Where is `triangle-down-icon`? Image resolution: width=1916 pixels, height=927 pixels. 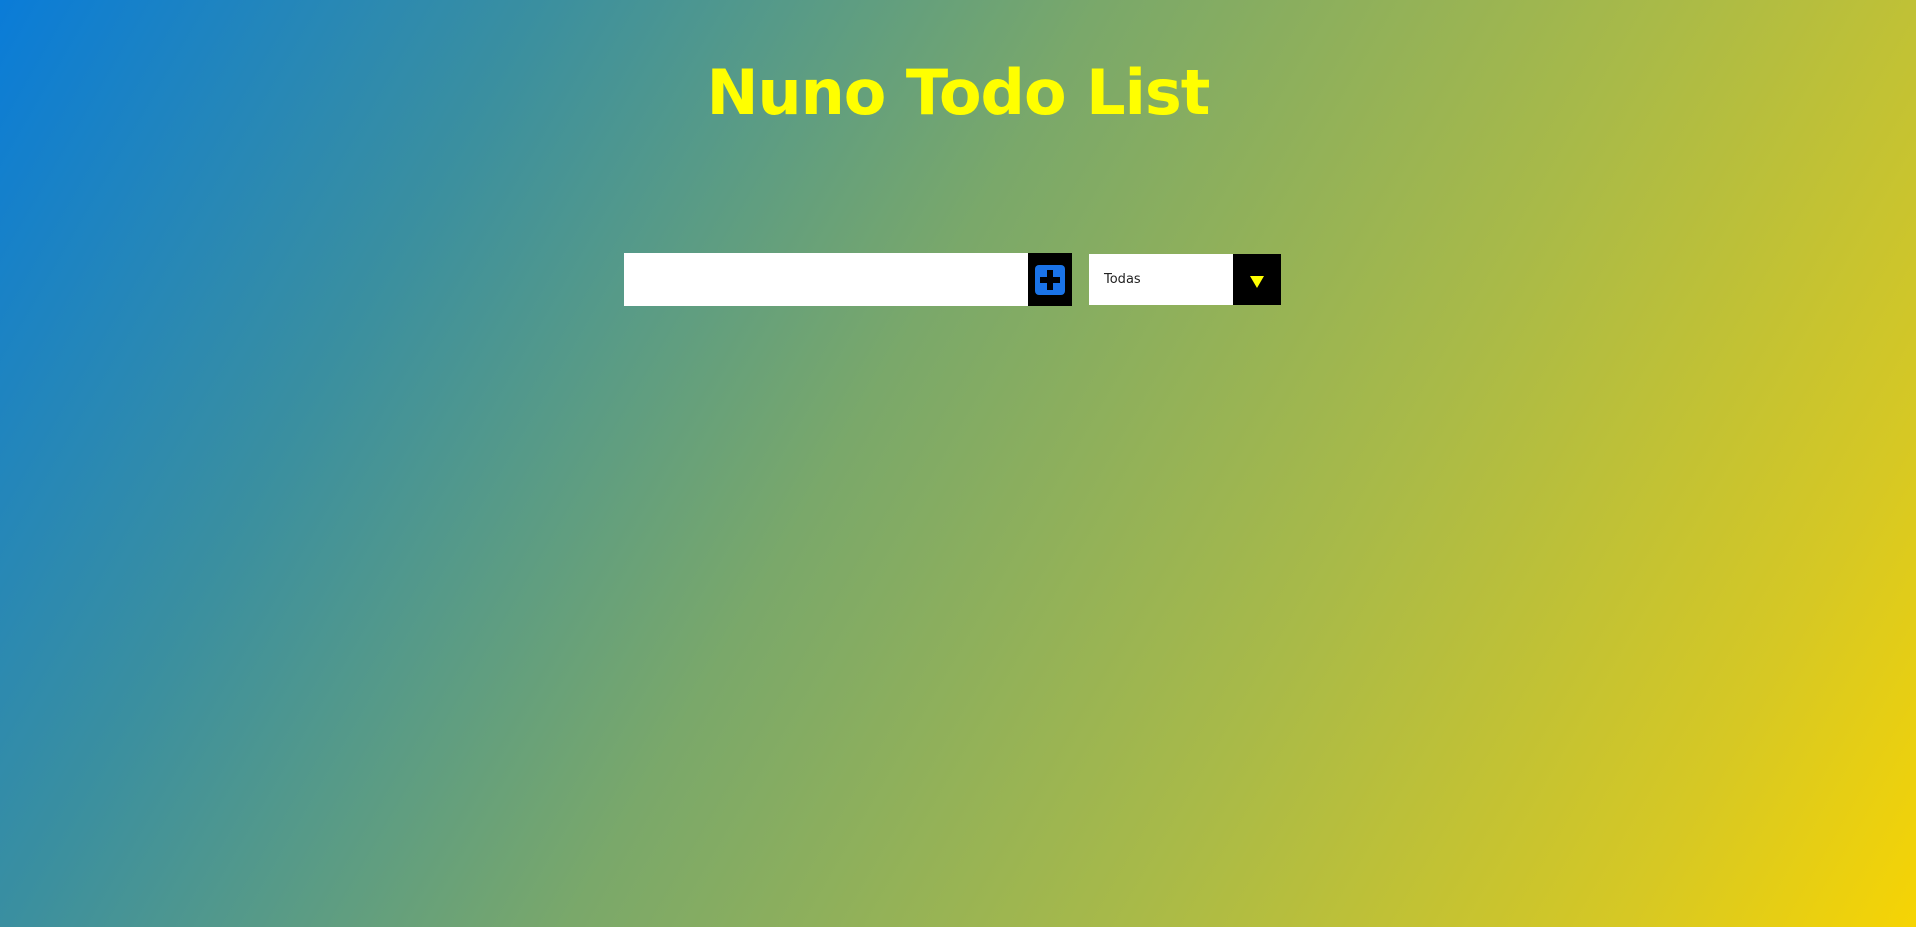
triangle-down-icon is located at coordinates (1257, 281).